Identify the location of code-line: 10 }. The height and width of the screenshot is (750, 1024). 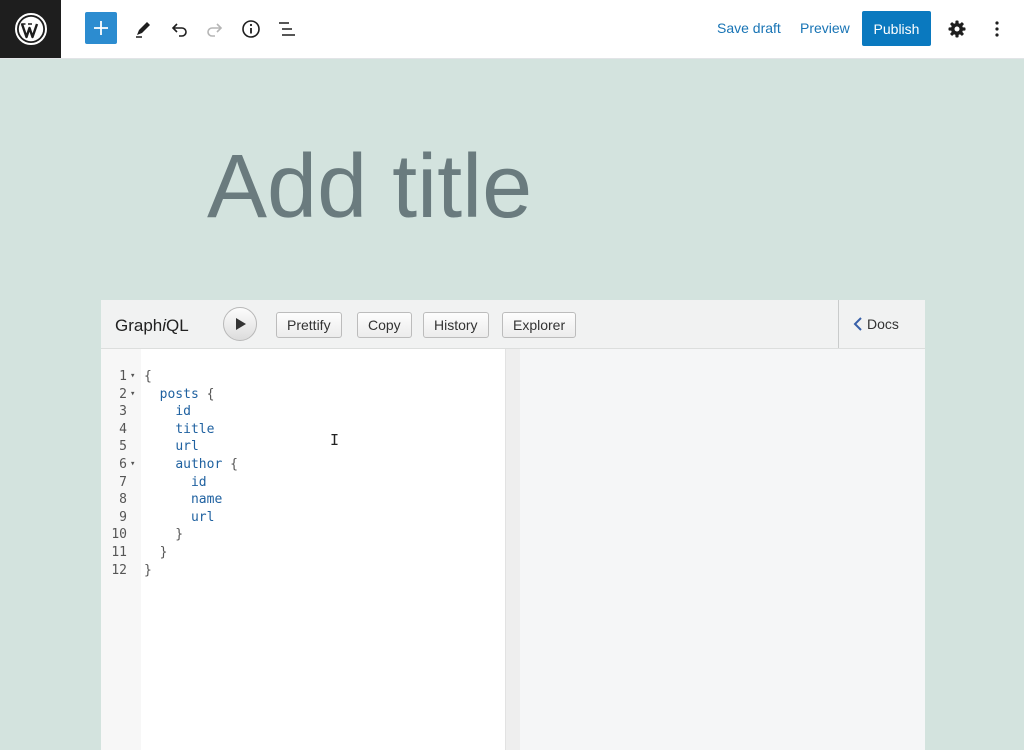
(301, 536).